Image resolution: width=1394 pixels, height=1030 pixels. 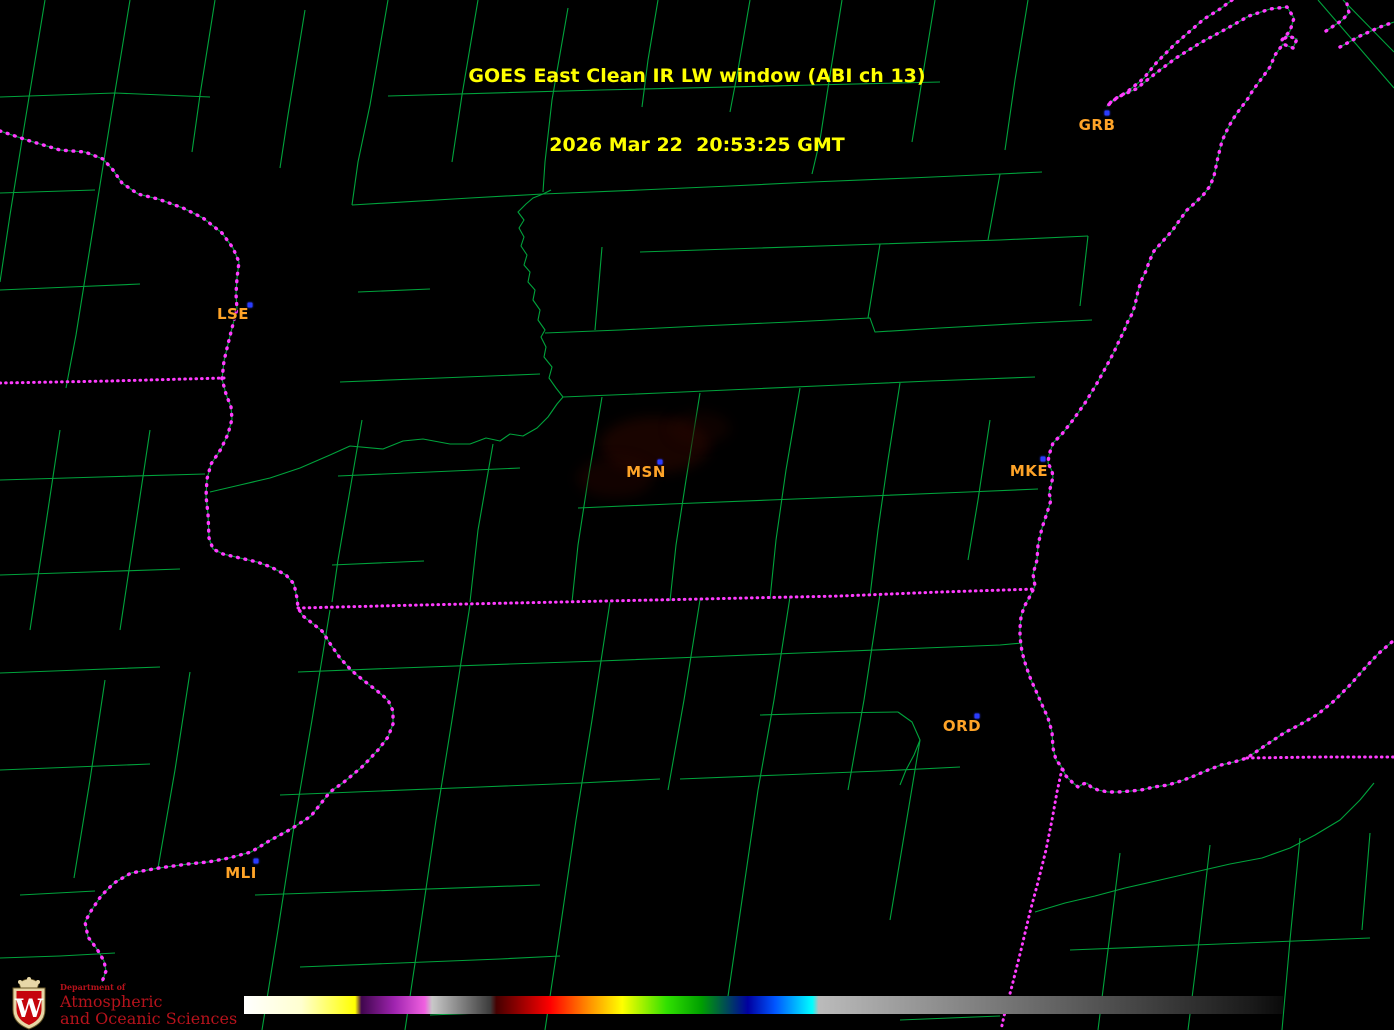 What do you see at coordinates (93, 987) in the screenshot?
I see `logo-dept-line: Department of` at bounding box center [93, 987].